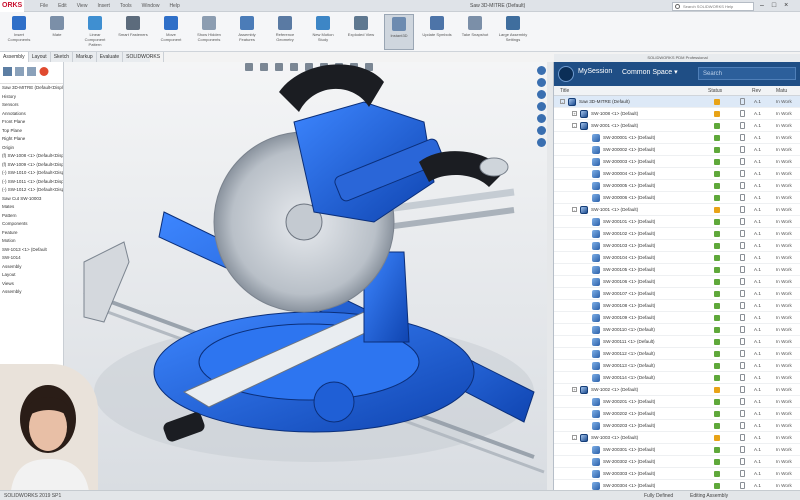 This screenshot has width=800, height=500. I want to click on tree-item: Top Plane, so click(31, 131).